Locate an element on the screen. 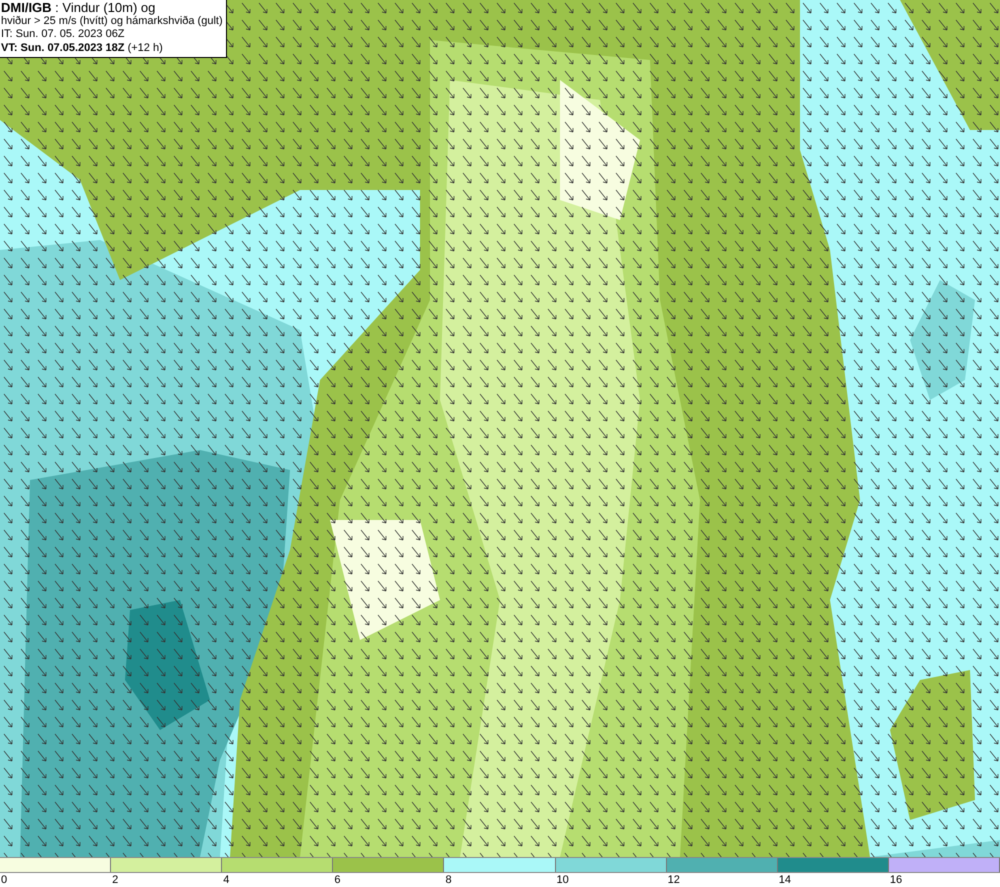 The height and width of the screenshot is (887, 1000). title-line: DMI/IGB : Vindur (10m) og is located at coordinates (78, 7).